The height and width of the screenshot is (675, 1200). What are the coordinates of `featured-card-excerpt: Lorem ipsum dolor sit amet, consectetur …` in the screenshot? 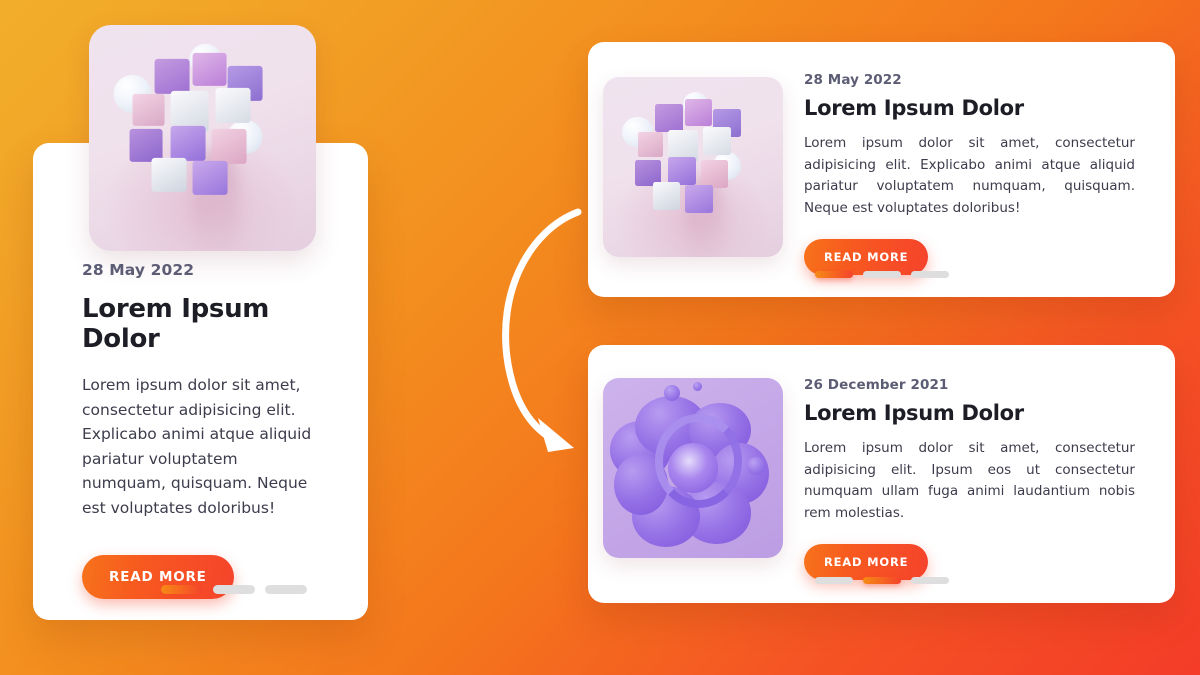 It's located at (197, 446).